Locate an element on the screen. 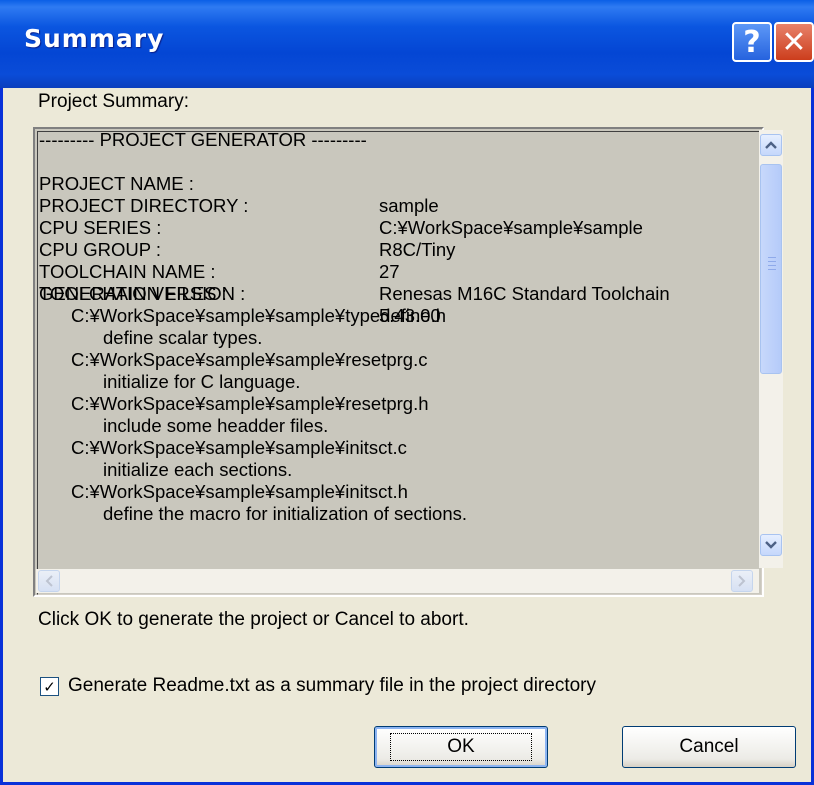 Image resolution: width=814 pixels, height=785 pixels. right-arrow-icon is located at coordinates (742, 581).